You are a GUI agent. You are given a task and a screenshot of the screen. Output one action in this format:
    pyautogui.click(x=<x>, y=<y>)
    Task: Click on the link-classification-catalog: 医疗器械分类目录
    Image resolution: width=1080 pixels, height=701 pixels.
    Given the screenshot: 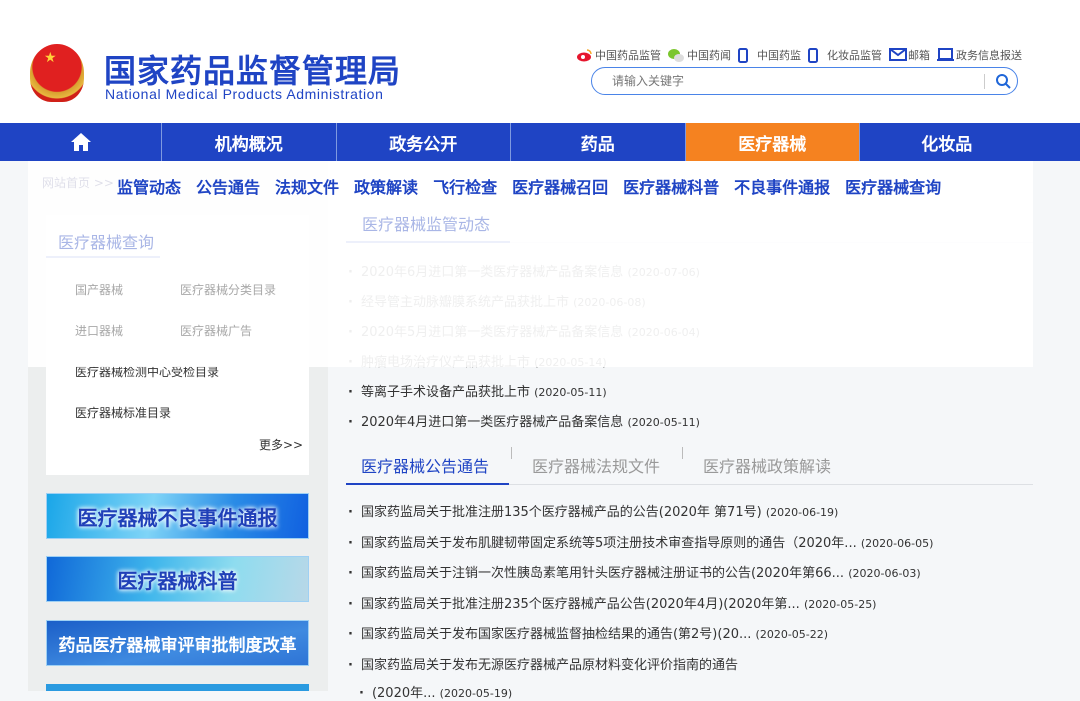 What is the action you would take?
    pyautogui.click(x=228, y=289)
    